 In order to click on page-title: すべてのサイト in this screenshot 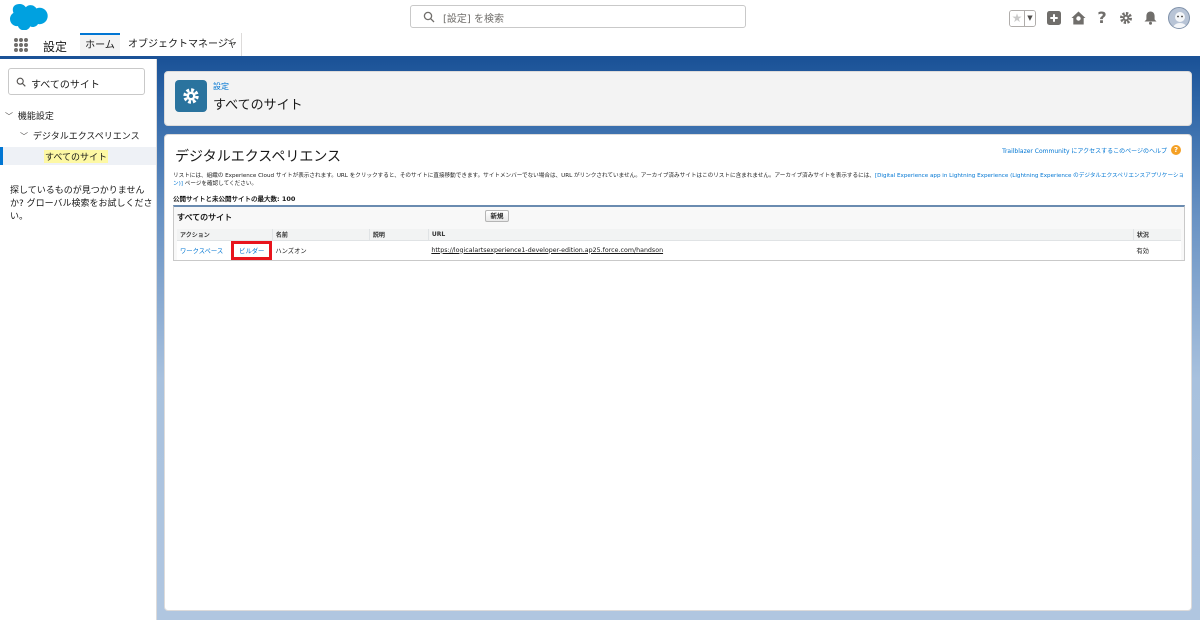, I will do `click(258, 105)`.